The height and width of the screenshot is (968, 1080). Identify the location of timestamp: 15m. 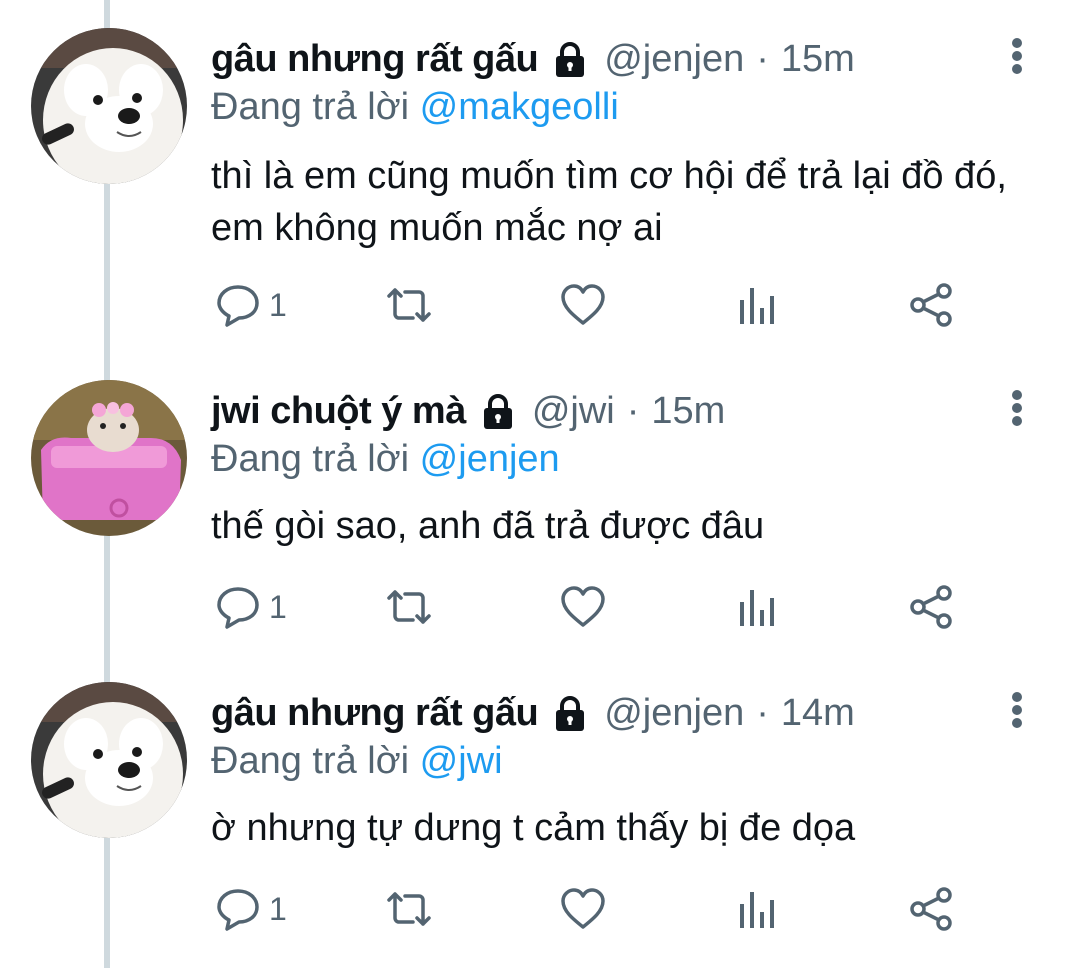
(688, 411).